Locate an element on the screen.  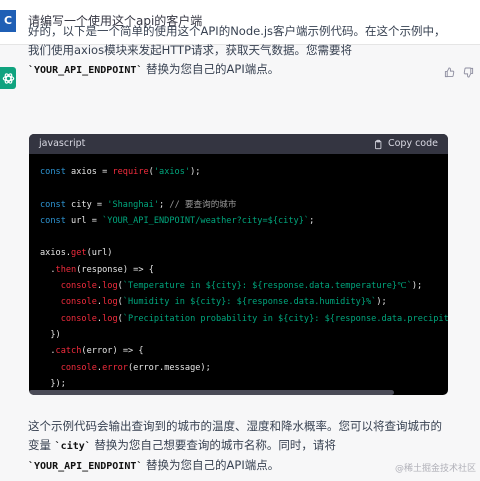
inline-code-endpoint-2: `YOUR_API_ENDPOINT` is located at coordinates (85, 466).